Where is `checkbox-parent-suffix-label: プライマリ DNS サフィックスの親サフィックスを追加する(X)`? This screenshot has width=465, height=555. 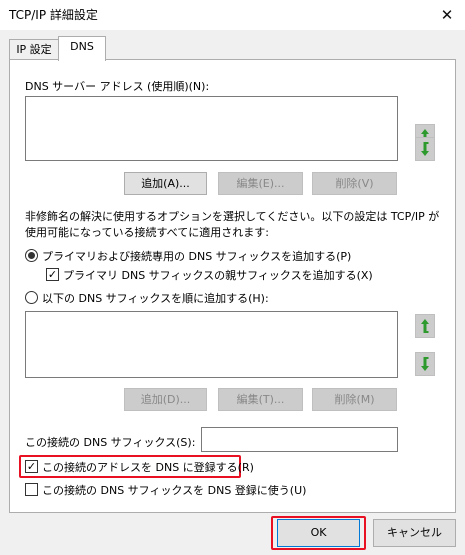 checkbox-parent-suffix-label: プライマリ DNS サフィックスの親サフィックスを追加する(X) is located at coordinates (218, 275).